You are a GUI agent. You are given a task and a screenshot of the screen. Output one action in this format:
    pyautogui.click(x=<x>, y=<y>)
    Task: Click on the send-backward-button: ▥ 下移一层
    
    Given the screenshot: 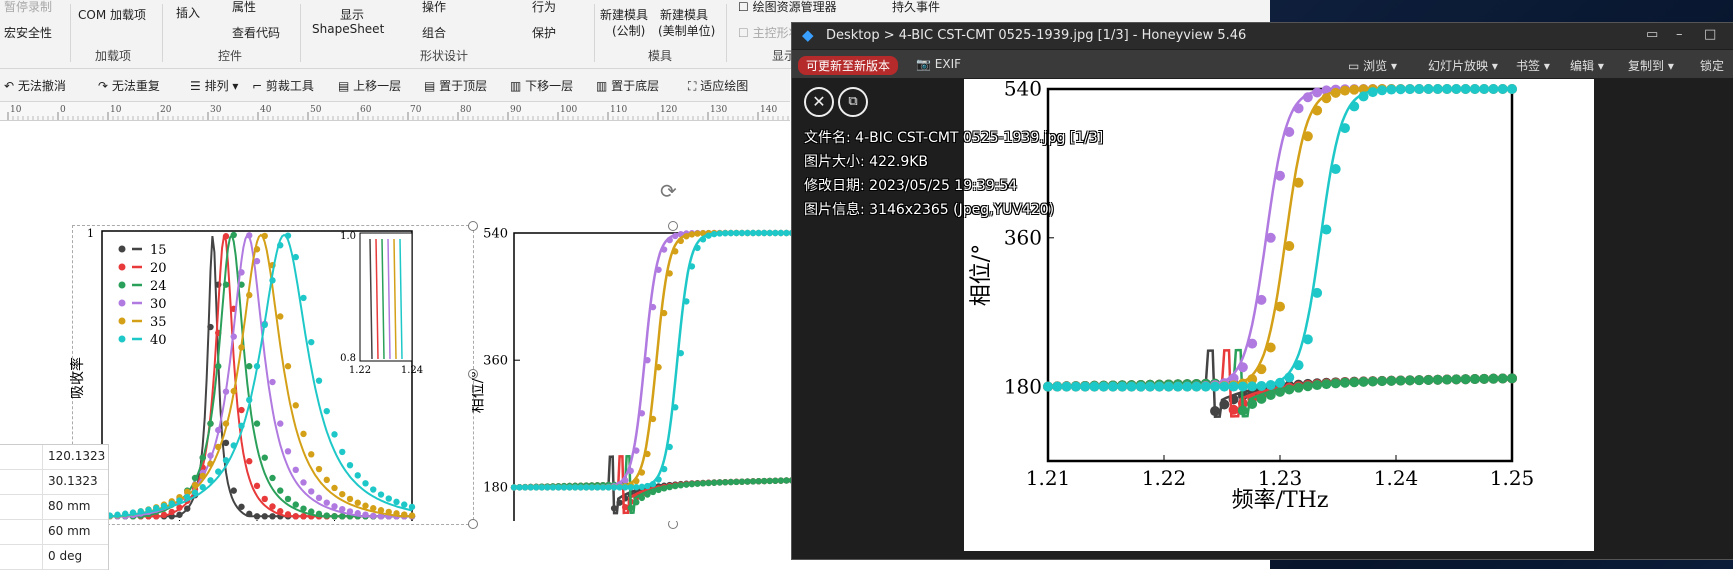 What is the action you would take?
    pyautogui.click(x=541, y=85)
    